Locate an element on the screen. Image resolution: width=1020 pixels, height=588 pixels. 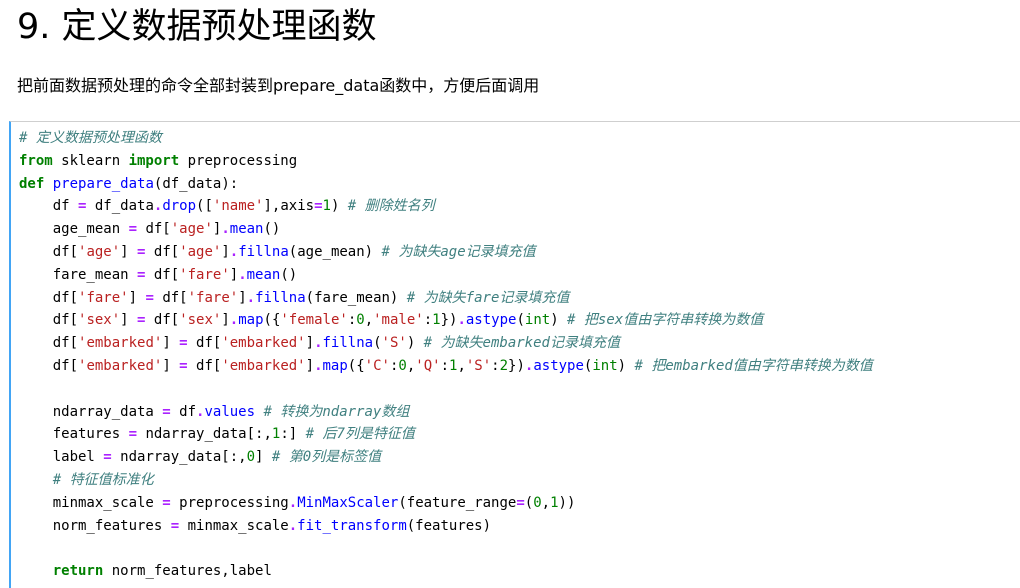
code-token: ( is located at coordinates (520, 320).